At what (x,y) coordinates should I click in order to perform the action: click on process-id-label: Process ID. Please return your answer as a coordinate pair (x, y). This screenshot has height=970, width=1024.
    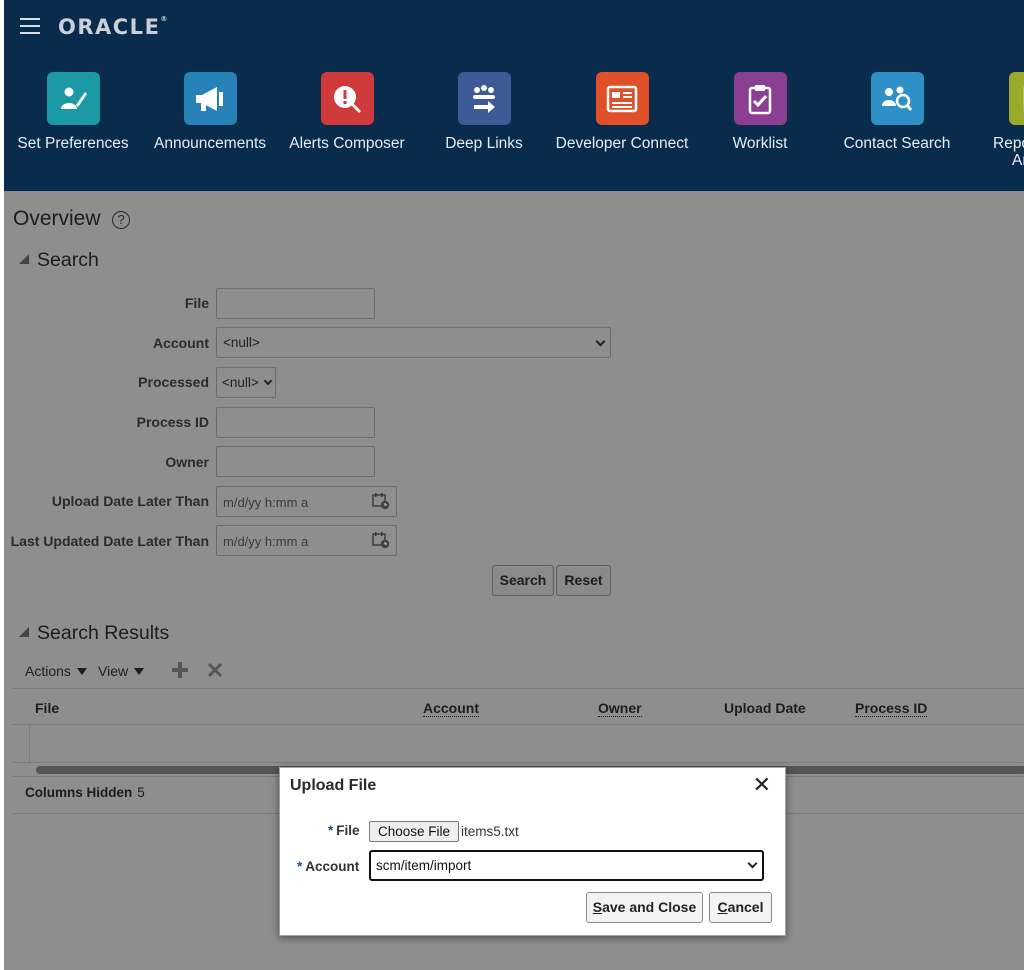
    Looking at the image, I should click on (172, 422).